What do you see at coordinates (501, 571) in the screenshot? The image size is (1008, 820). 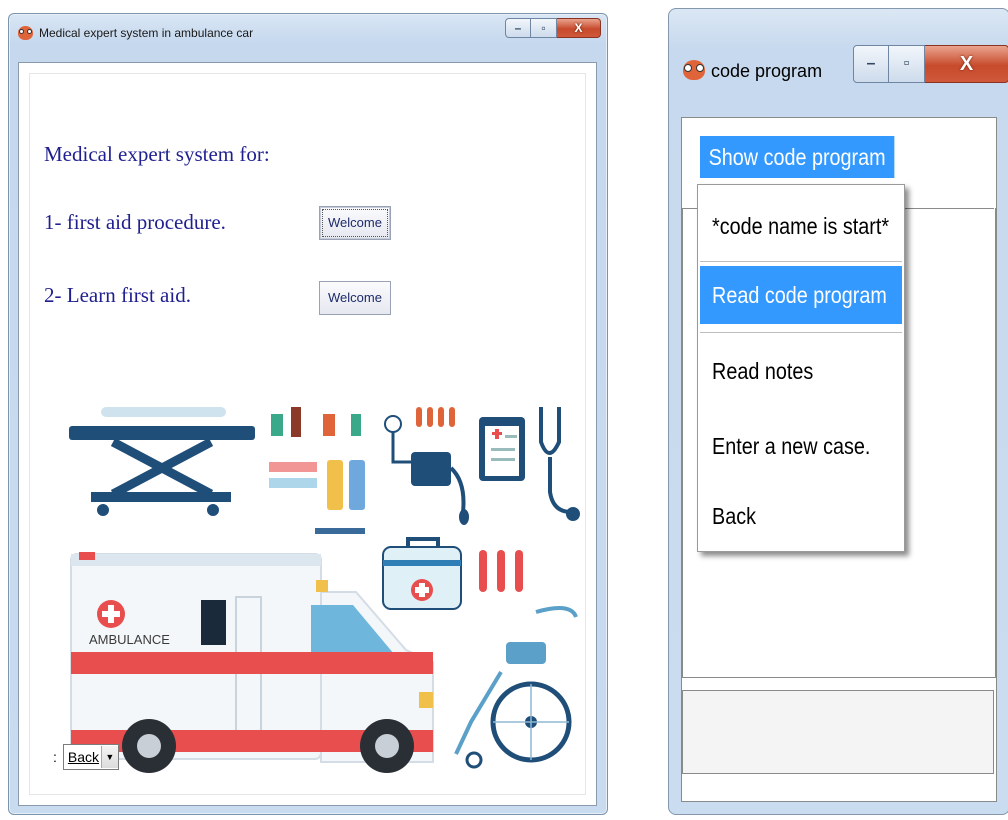 I see `test-tubes-icon` at bounding box center [501, 571].